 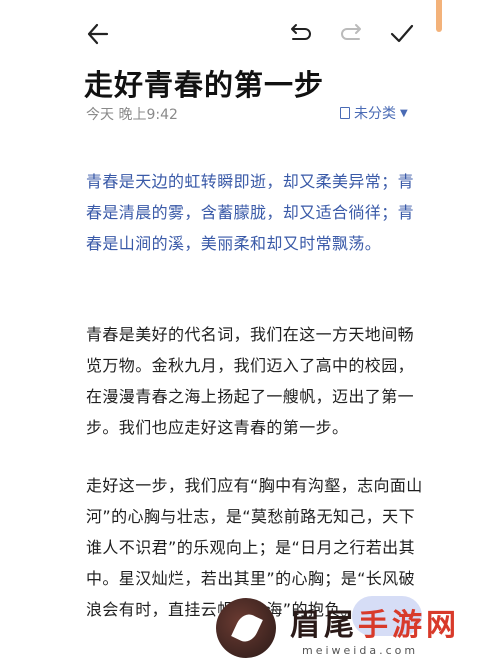 I want to click on watermark-logo-icon, so click(x=246, y=628).